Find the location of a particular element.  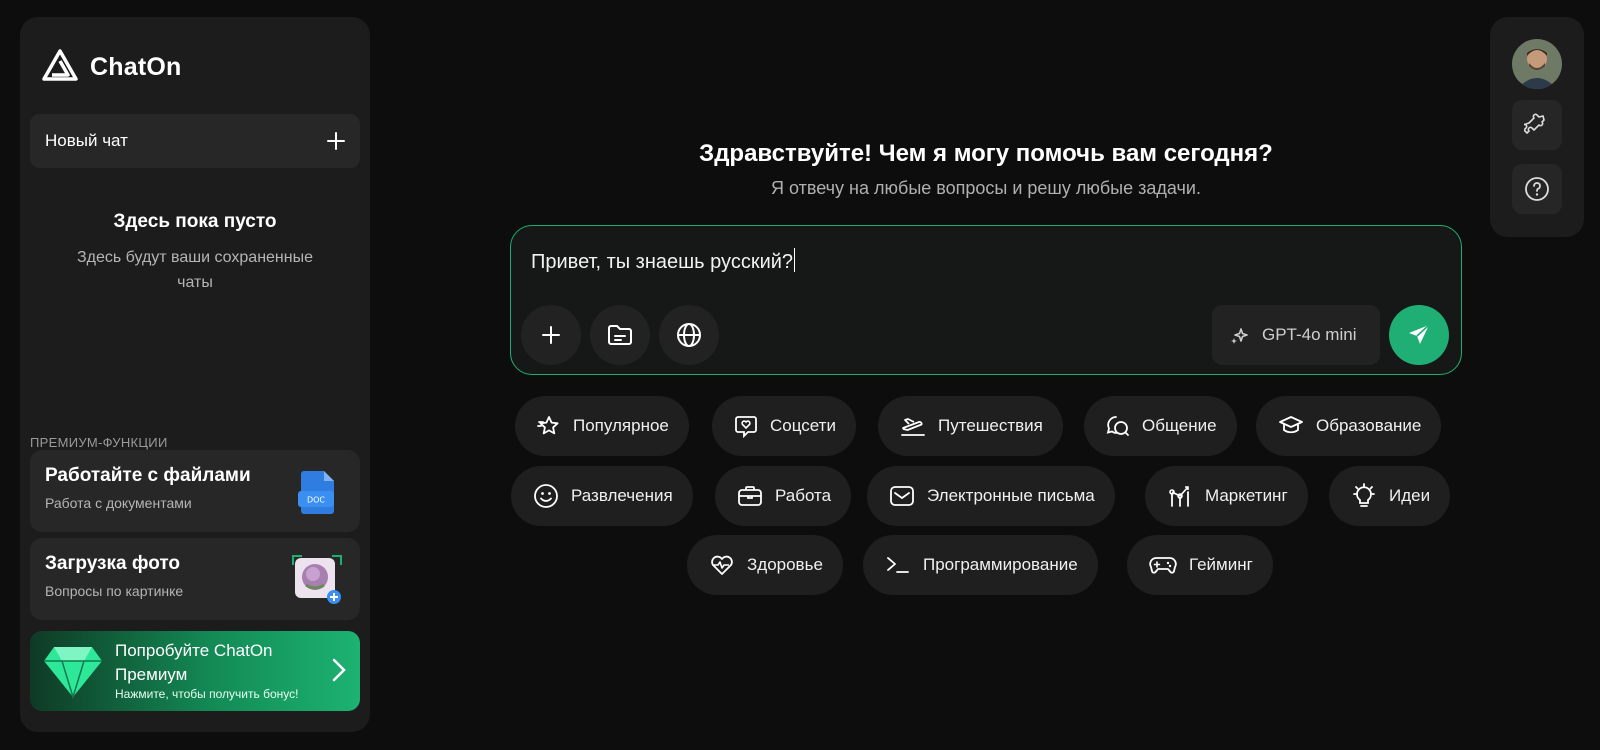

send-icon is located at coordinates (1419, 334).